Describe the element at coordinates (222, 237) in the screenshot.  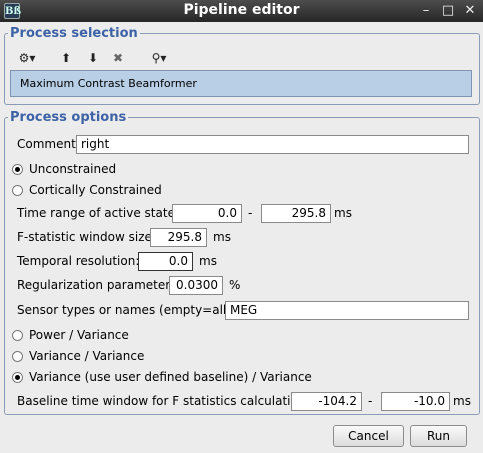
I see `fstat-window-unit: ms` at that location.